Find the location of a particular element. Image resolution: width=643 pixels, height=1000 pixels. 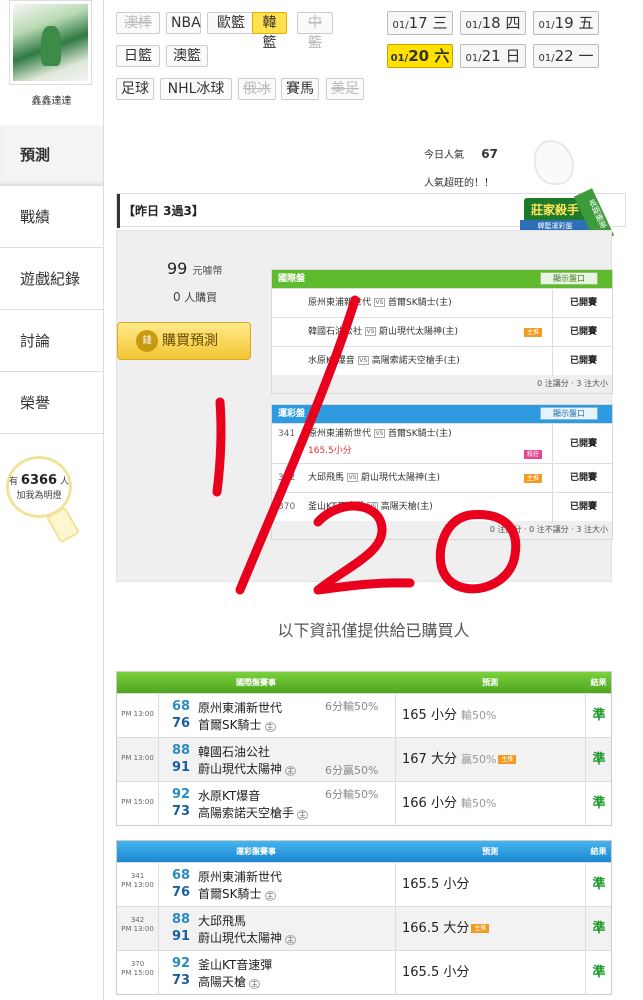

sport-tab: 中籃 is located at coordinates (315, 31).